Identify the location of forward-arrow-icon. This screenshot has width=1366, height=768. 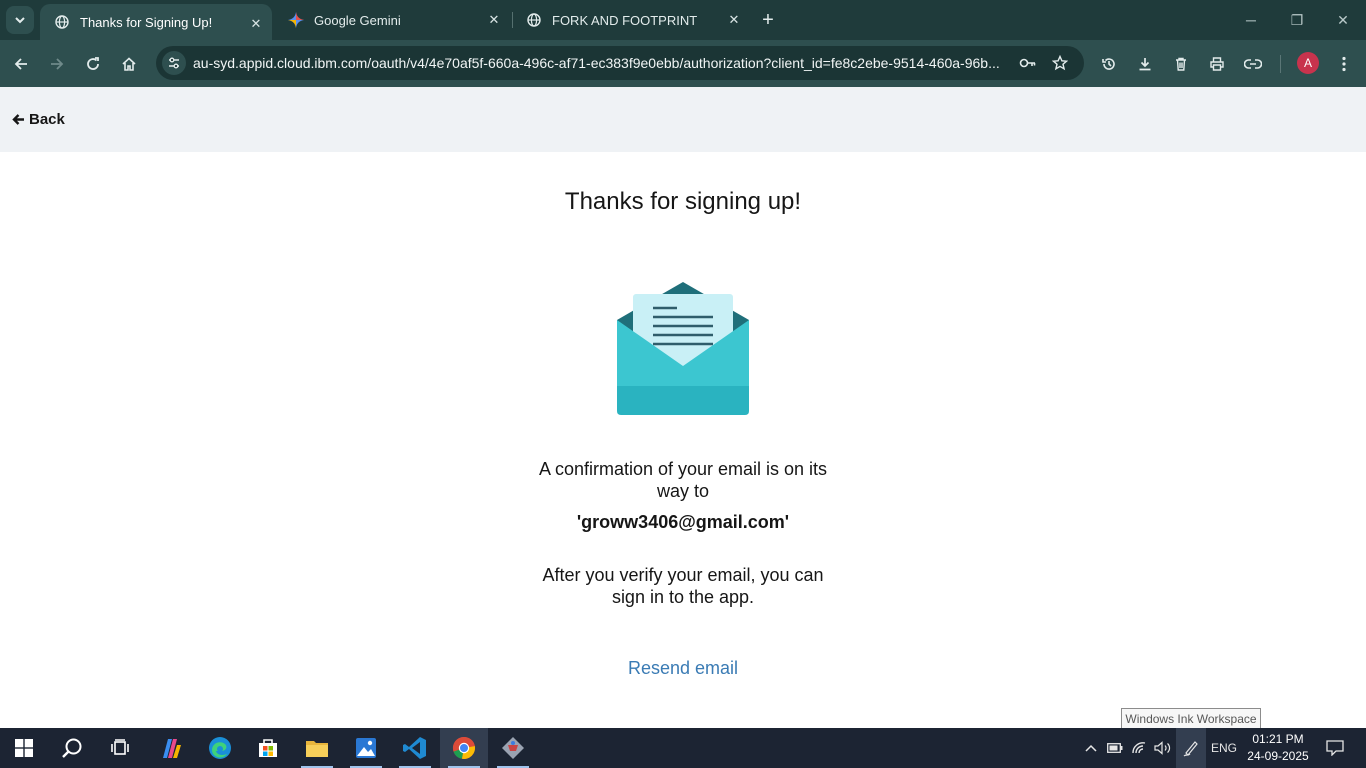
(57, 64).